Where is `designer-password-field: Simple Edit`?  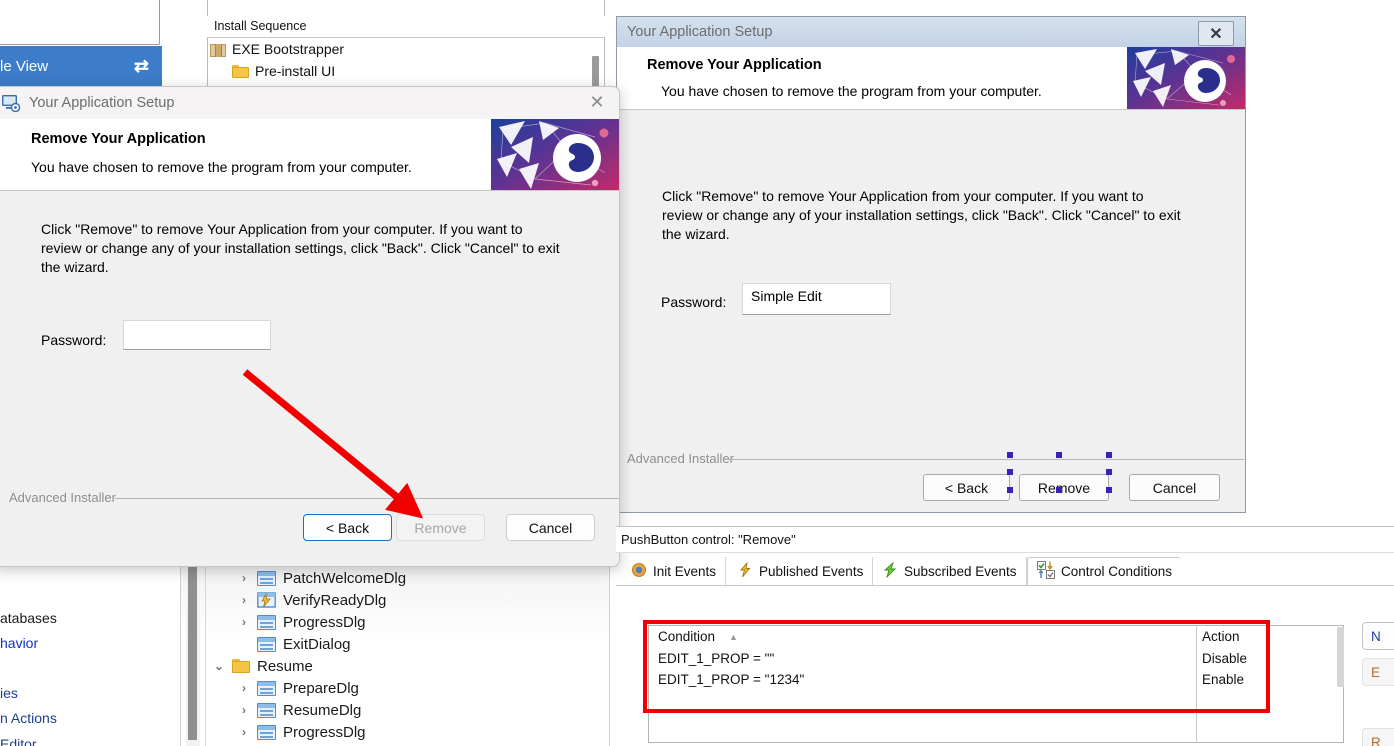 designer-password-field: Simple Edit is located at coordinates (816, 299).